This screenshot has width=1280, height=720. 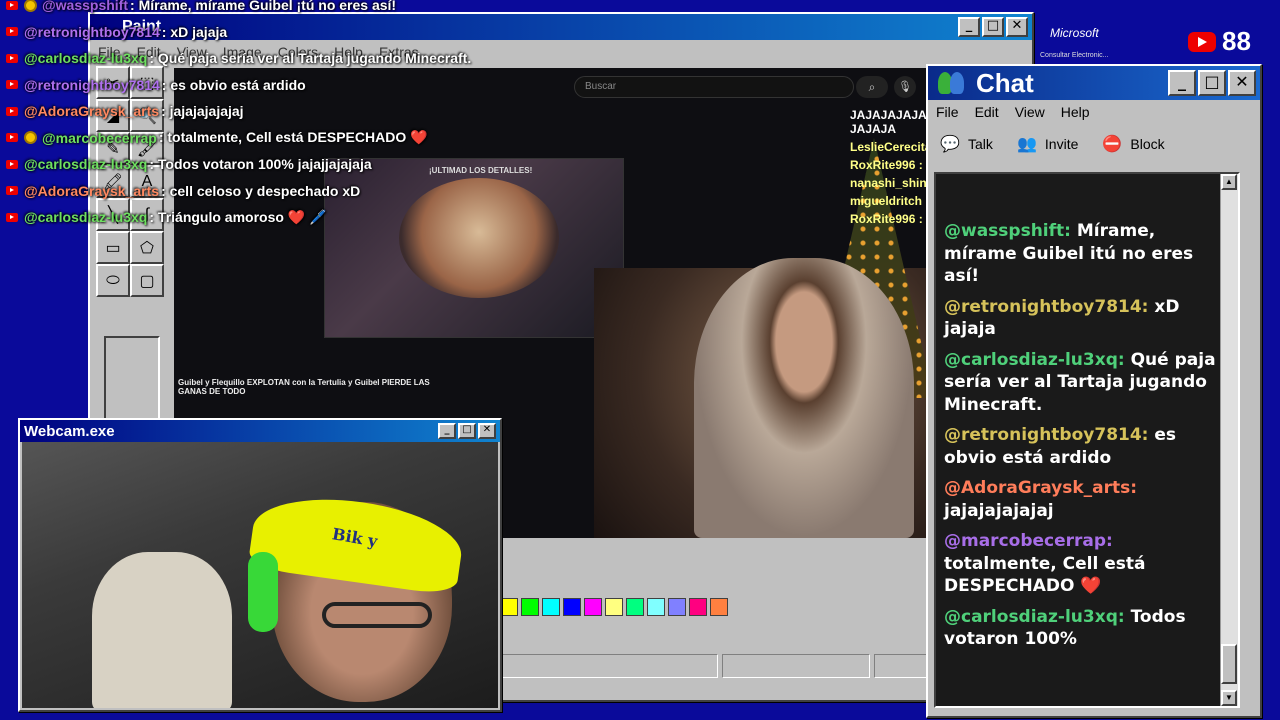 What do you see at coordinates (1028, 541) in the screenshot?
I see `chat-message-user: @marcobecerrap:` at bounding box center [1028, 541].